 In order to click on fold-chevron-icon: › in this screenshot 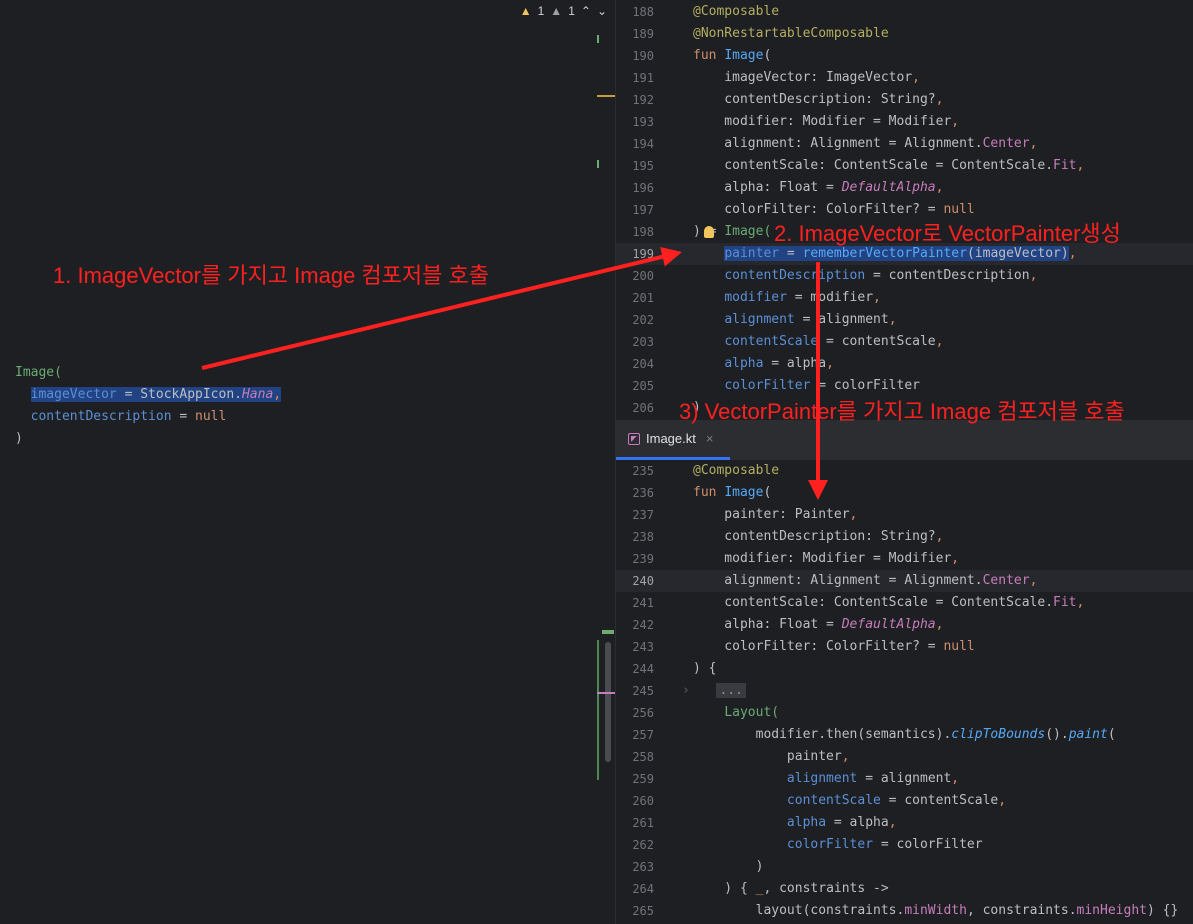, I will do `click(686, 691)`.